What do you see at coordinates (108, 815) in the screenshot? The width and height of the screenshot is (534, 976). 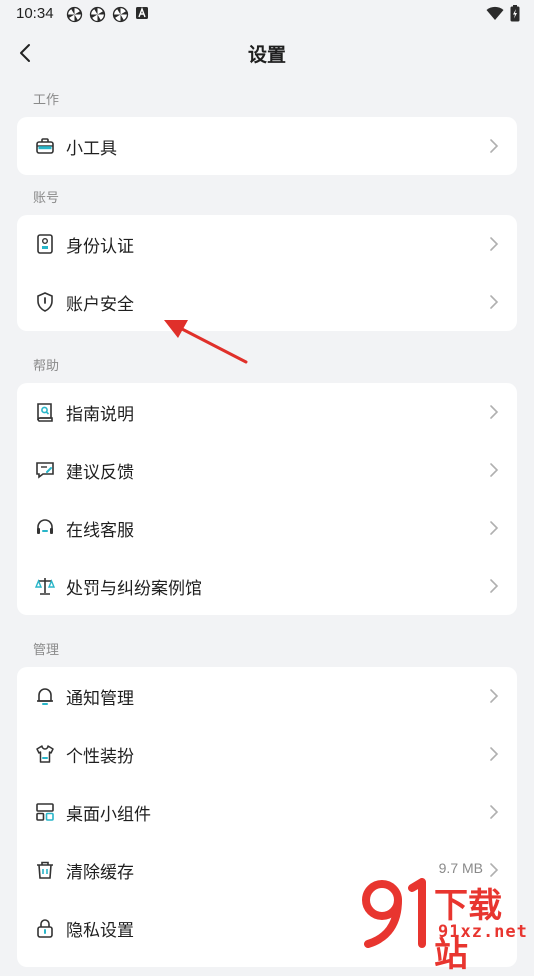 I see `settings-item-label: 桌面小组件` at bounding box center [108, 815].